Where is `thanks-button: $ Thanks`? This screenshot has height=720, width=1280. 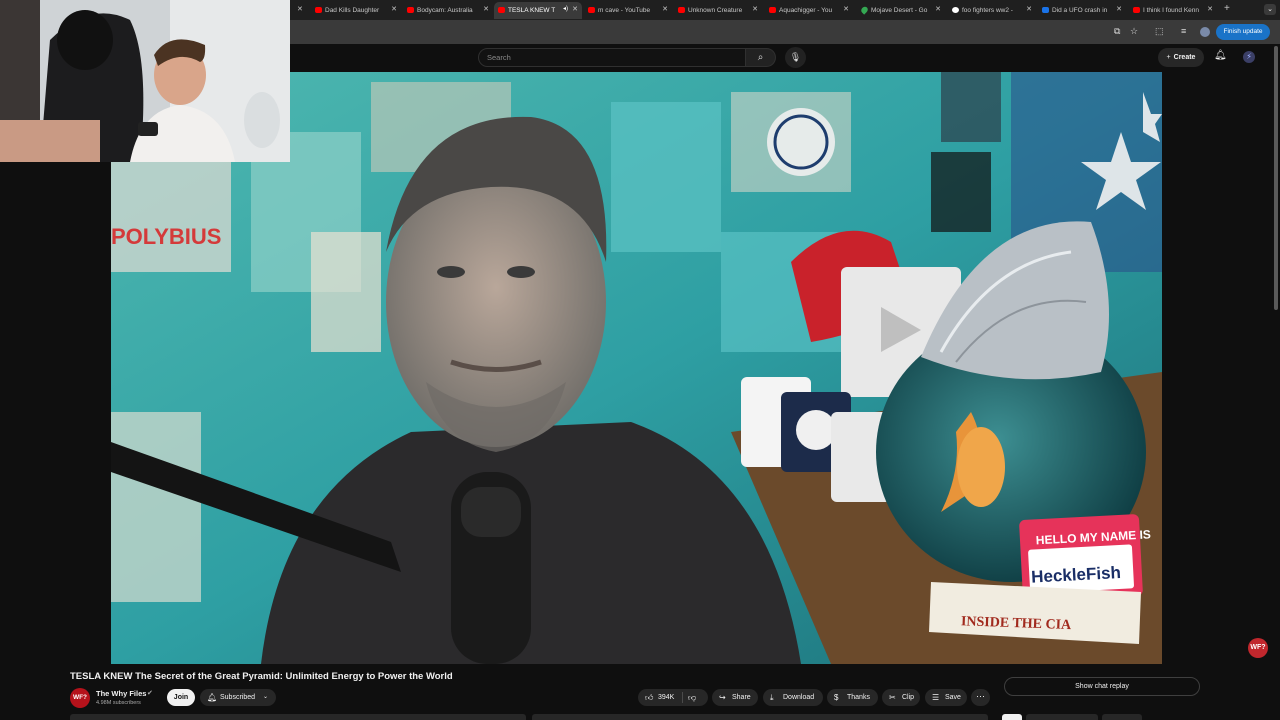
thanks-button: $ Thanks is located at coordinates (852, 697).